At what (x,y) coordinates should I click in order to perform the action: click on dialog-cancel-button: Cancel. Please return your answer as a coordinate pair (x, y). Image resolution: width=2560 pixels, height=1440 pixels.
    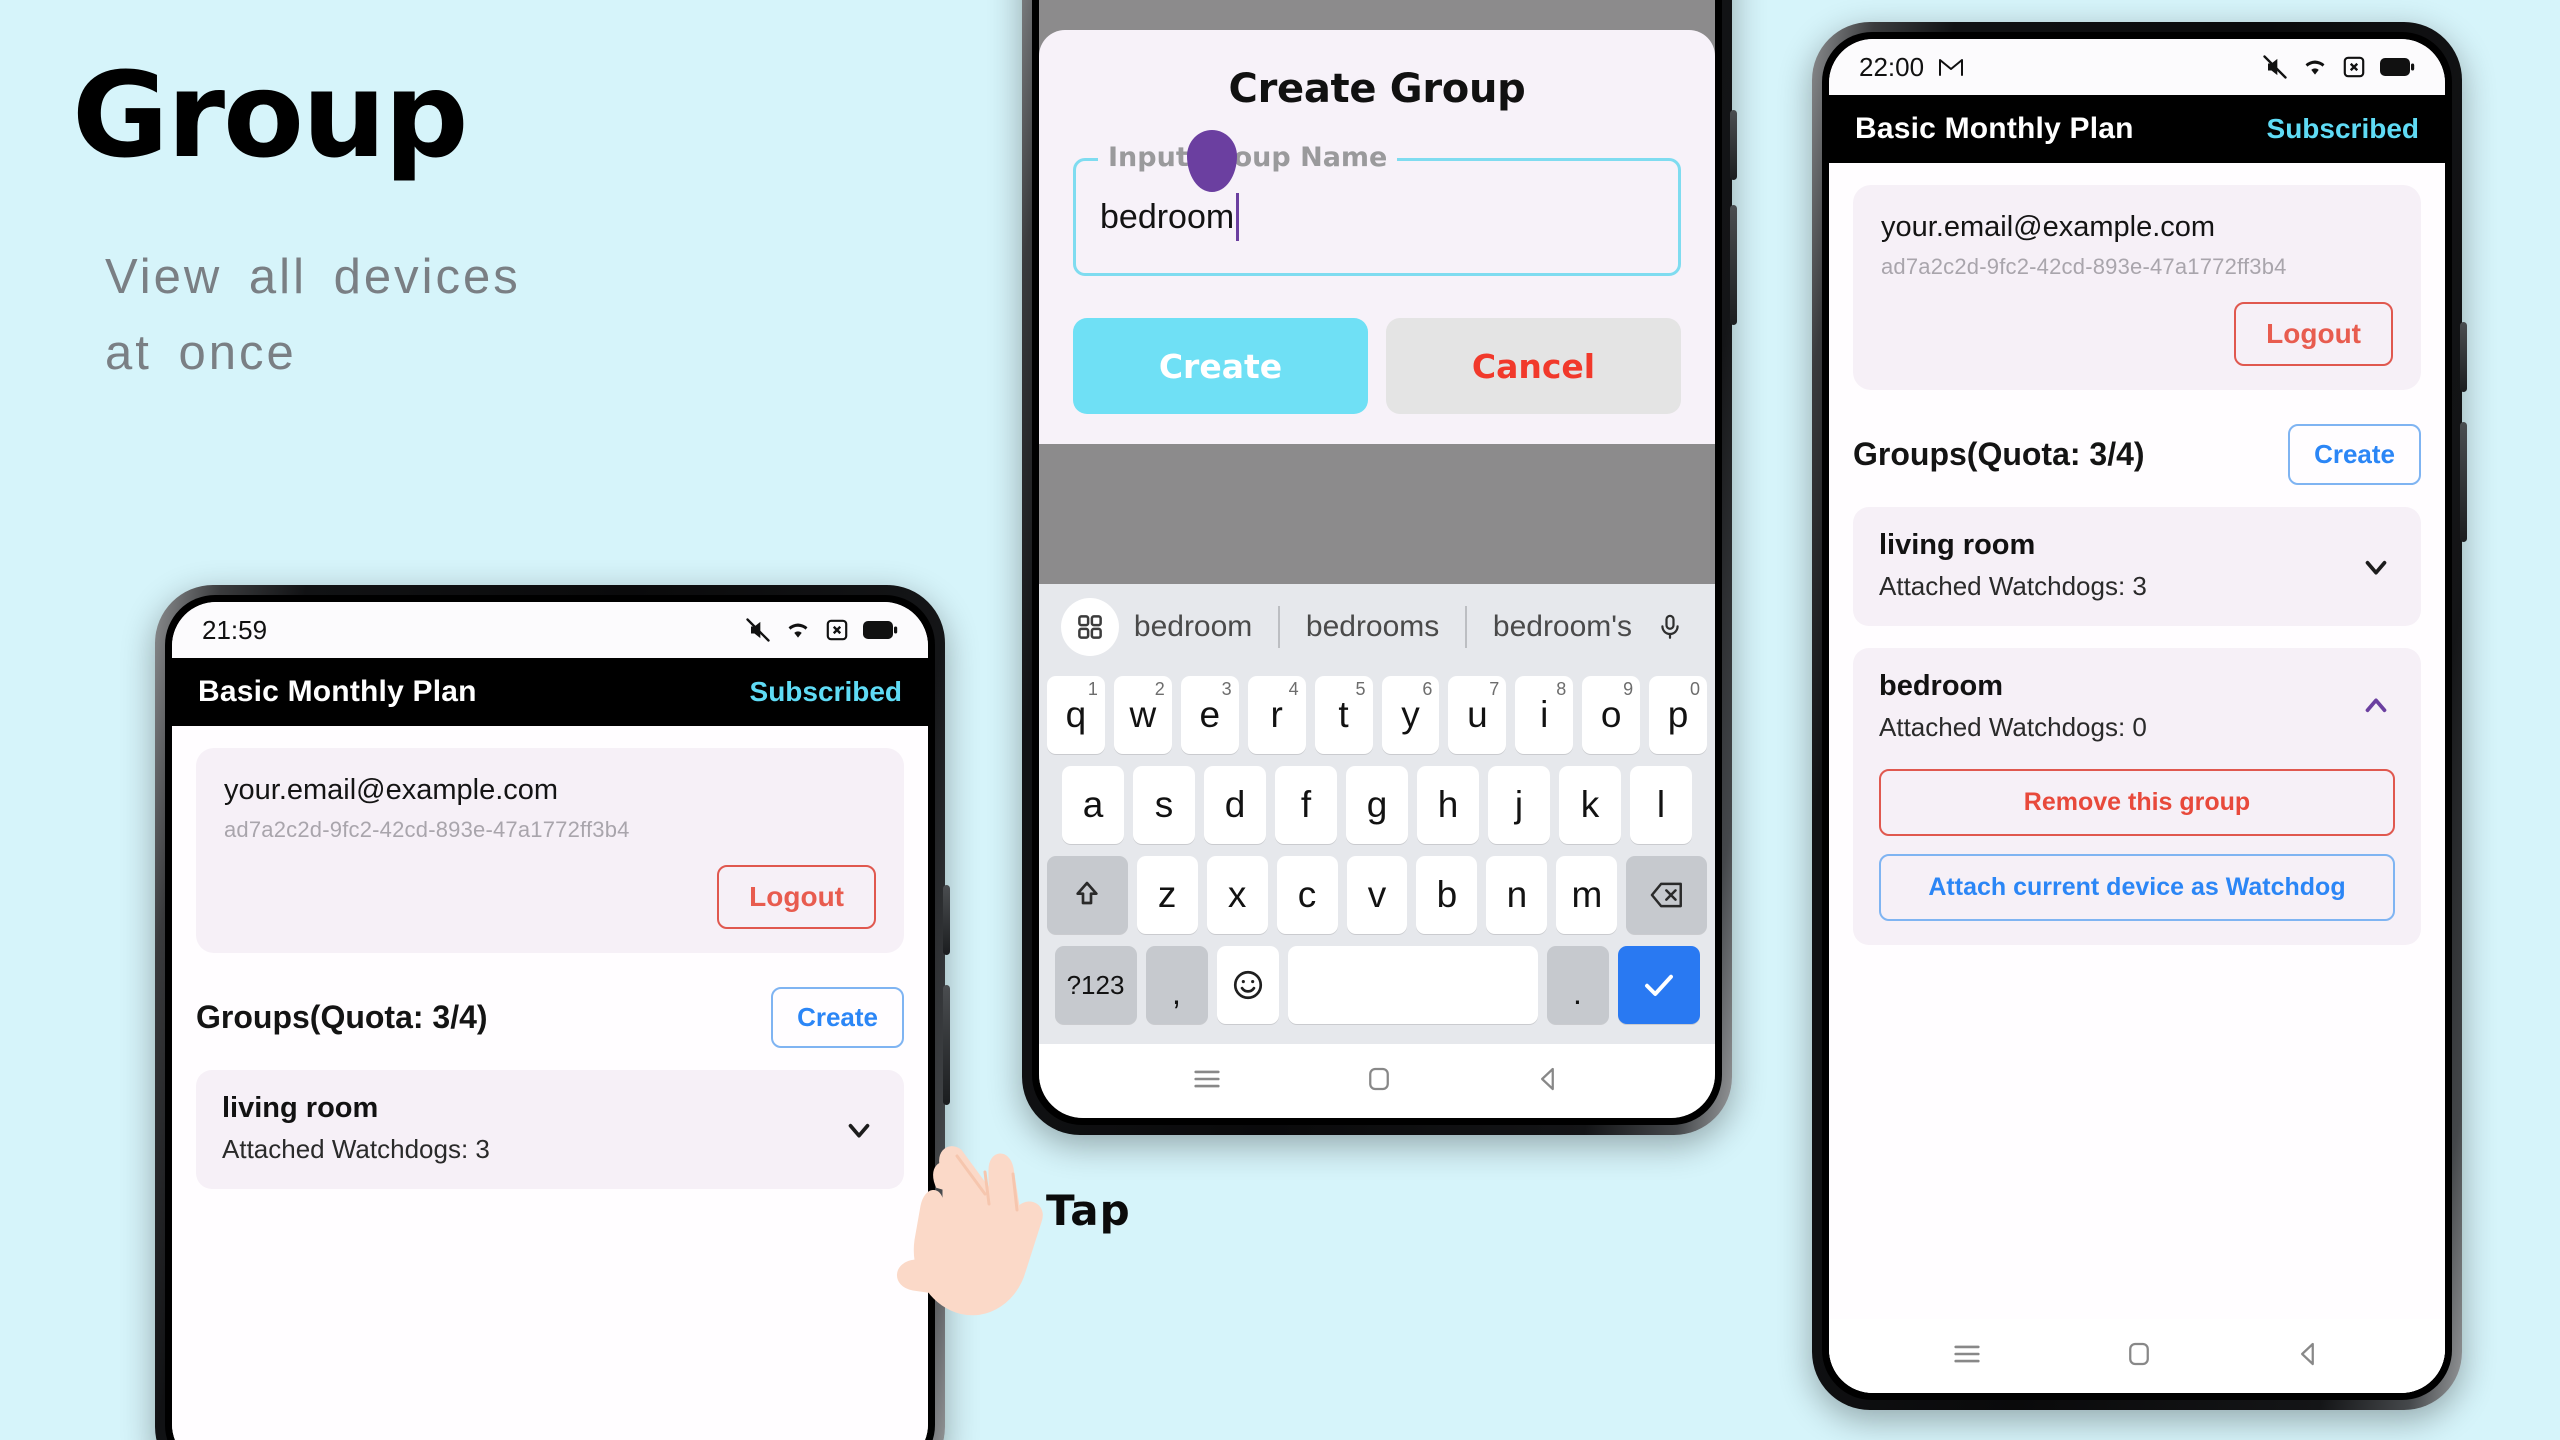
    Looking at the image, I should click on (1533, 366).